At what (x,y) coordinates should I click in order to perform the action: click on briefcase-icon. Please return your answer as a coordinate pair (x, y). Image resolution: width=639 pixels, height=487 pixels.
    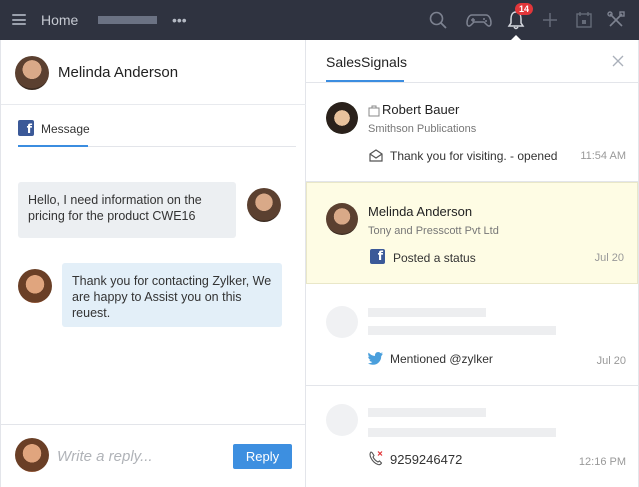
    Looking at the image, I should click on (374, 110).